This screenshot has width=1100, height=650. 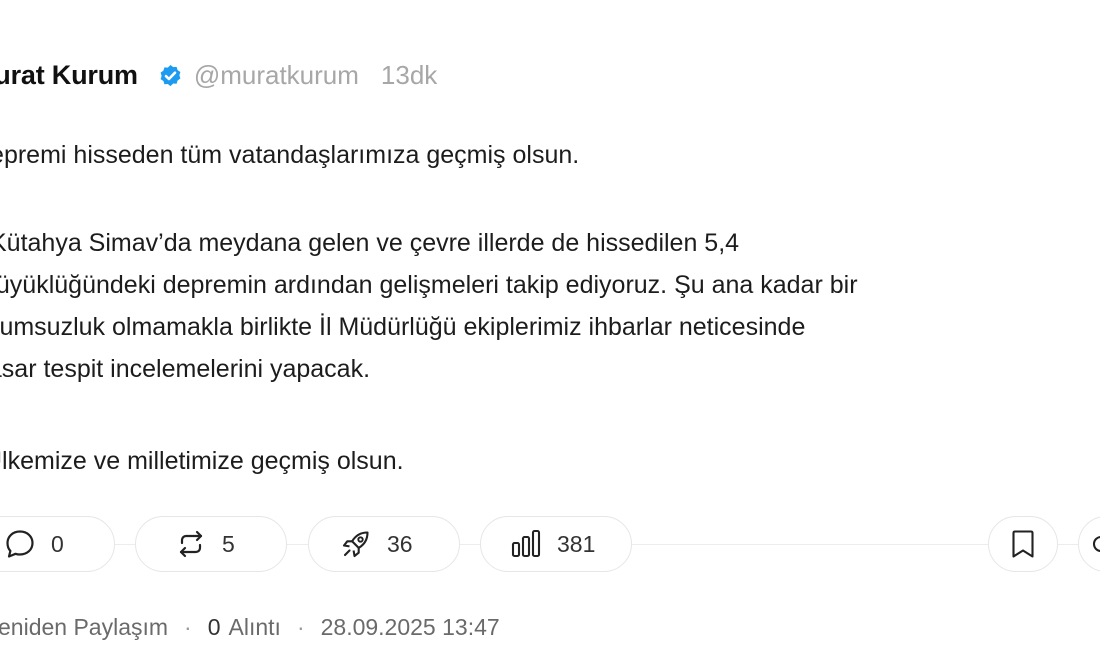 I want to click on share-button, so click(x=1089, y=544).